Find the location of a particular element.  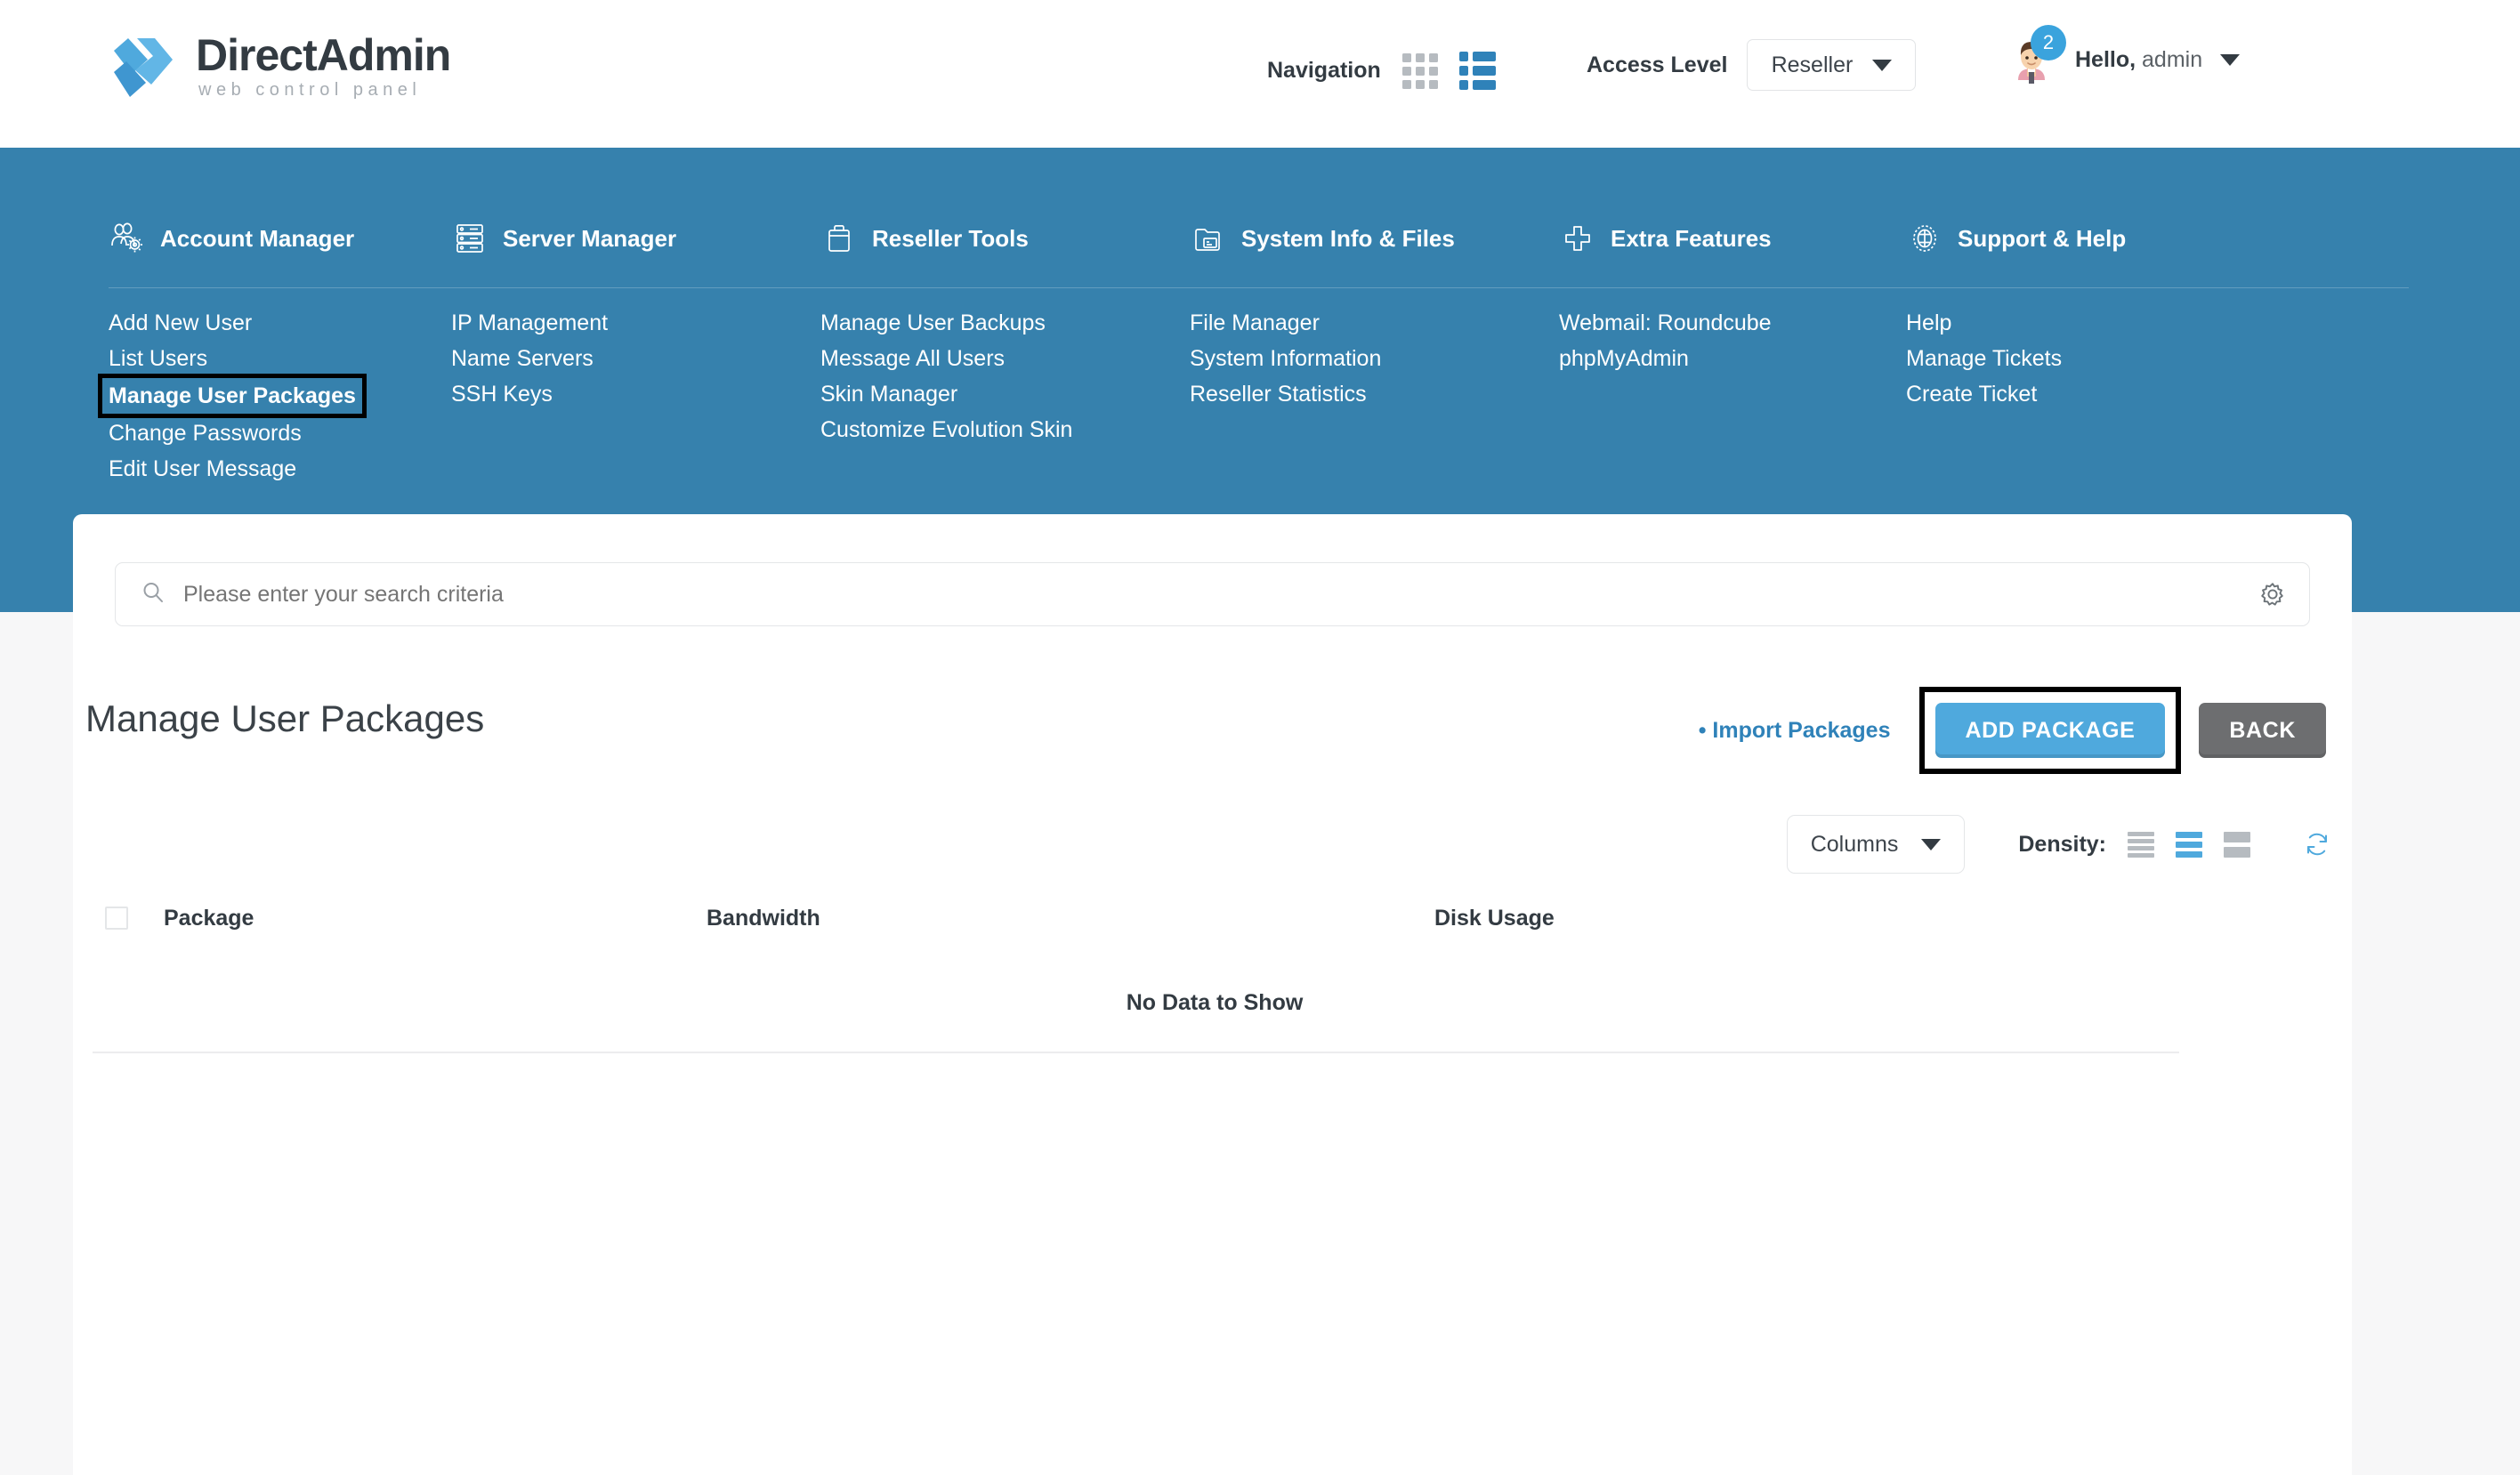

nav-link-change-passwords: Change Passwords is located at coordinates (205, 433).